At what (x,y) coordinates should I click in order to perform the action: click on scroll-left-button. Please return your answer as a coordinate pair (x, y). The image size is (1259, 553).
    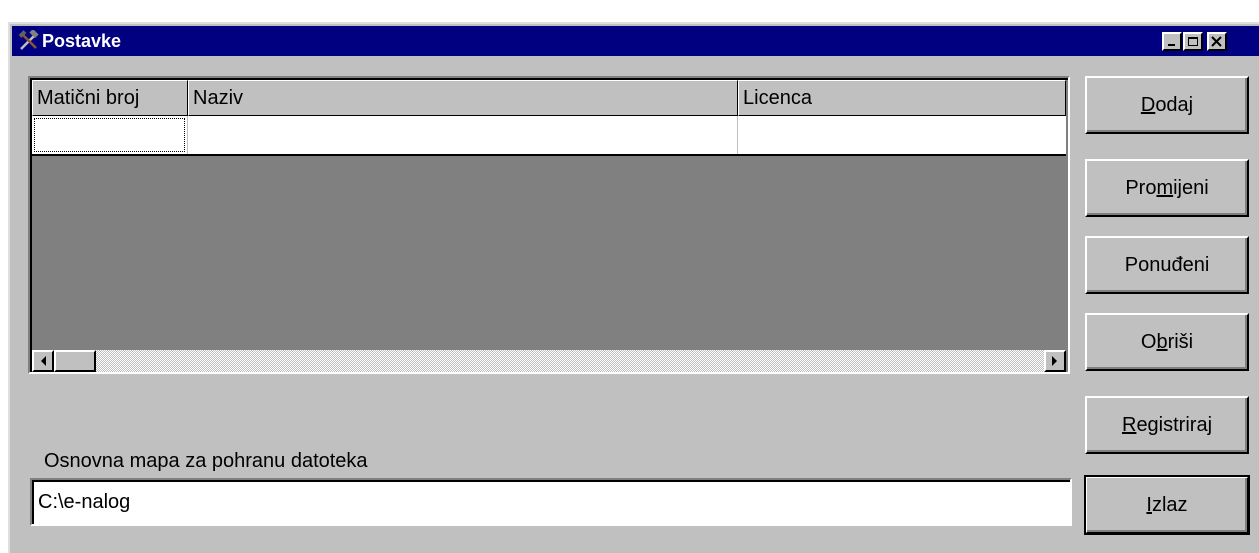
    Looking at the image, I should click on (43, 361).